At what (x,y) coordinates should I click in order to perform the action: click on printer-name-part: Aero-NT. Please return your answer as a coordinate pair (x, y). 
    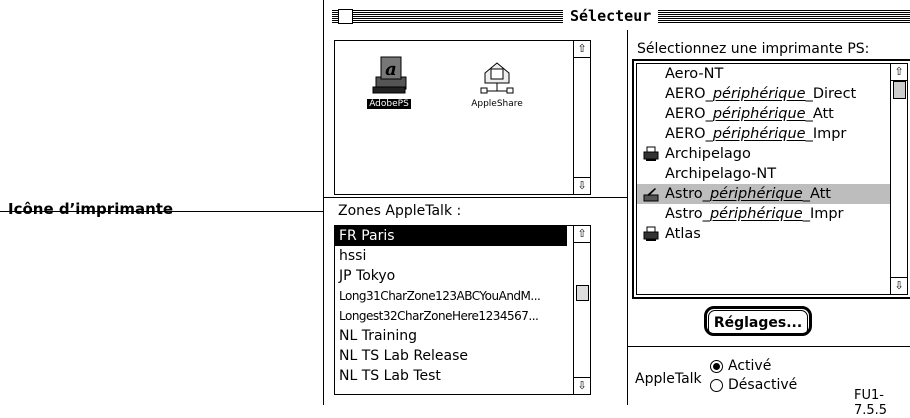
    Looking at the image, I should click on (694, 74).